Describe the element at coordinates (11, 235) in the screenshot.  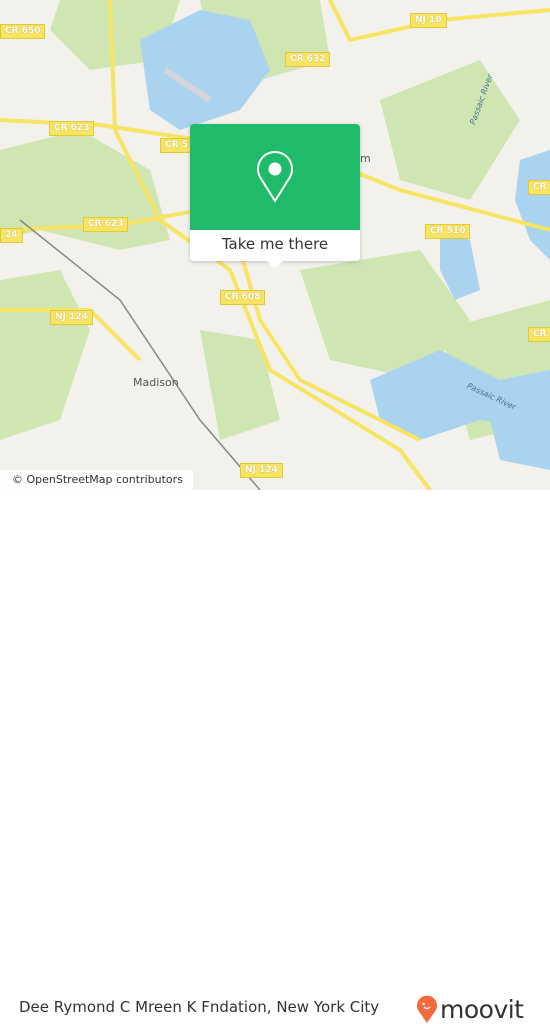
I see `road-shield: 24` at that location.